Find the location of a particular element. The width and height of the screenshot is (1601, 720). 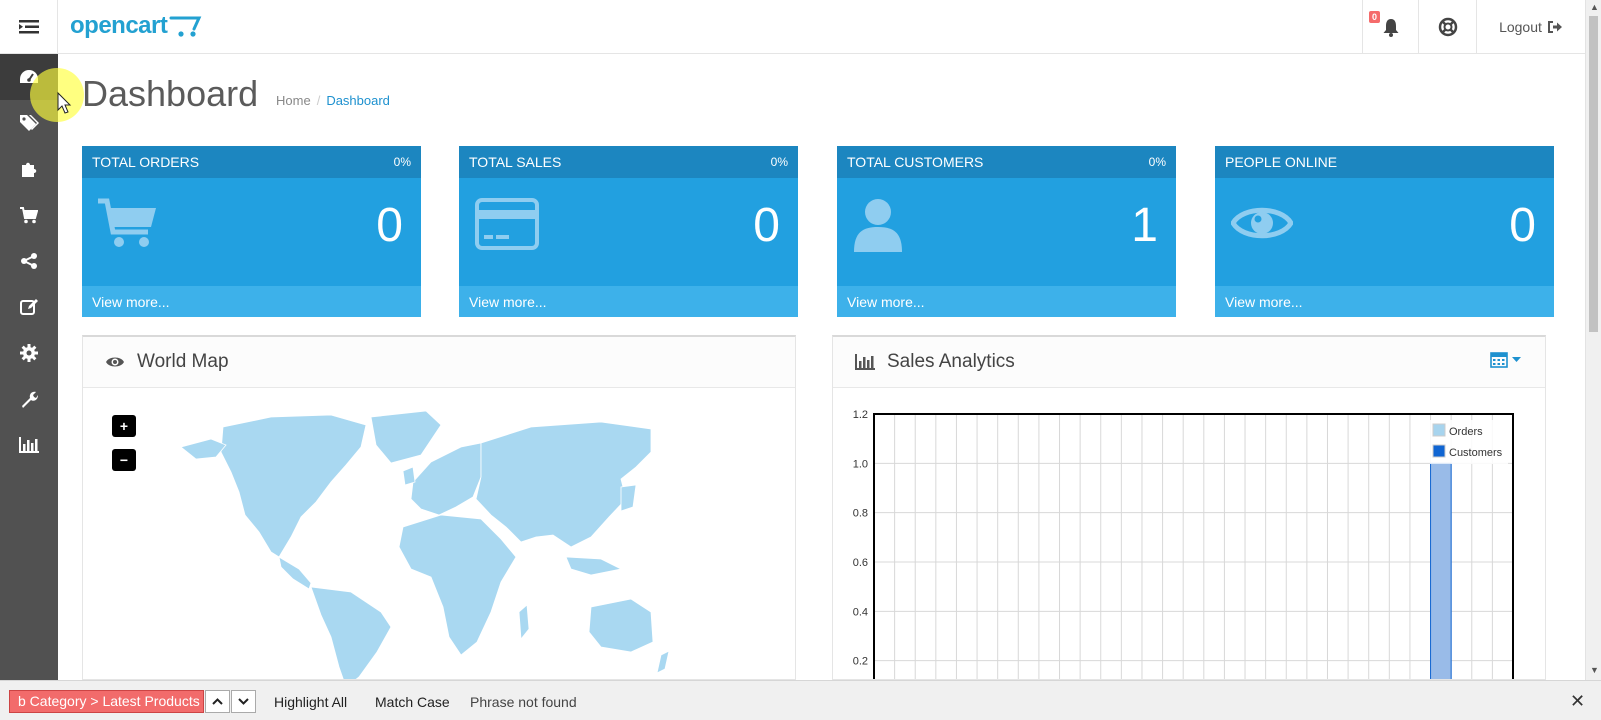

map-zoom-out-button: − is located at coordinates (124, 460).